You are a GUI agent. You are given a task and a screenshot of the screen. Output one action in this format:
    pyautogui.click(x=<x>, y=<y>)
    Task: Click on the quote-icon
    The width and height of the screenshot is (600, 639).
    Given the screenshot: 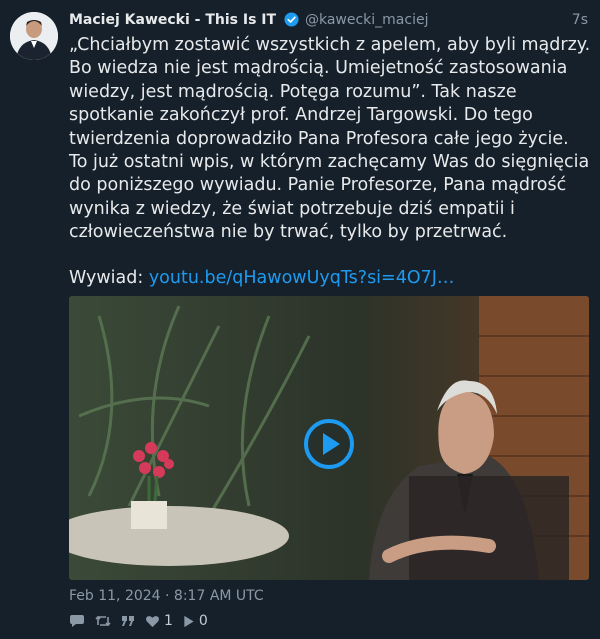 What is the action you would take?
    pyautogui.click(x=128, y=621)
    